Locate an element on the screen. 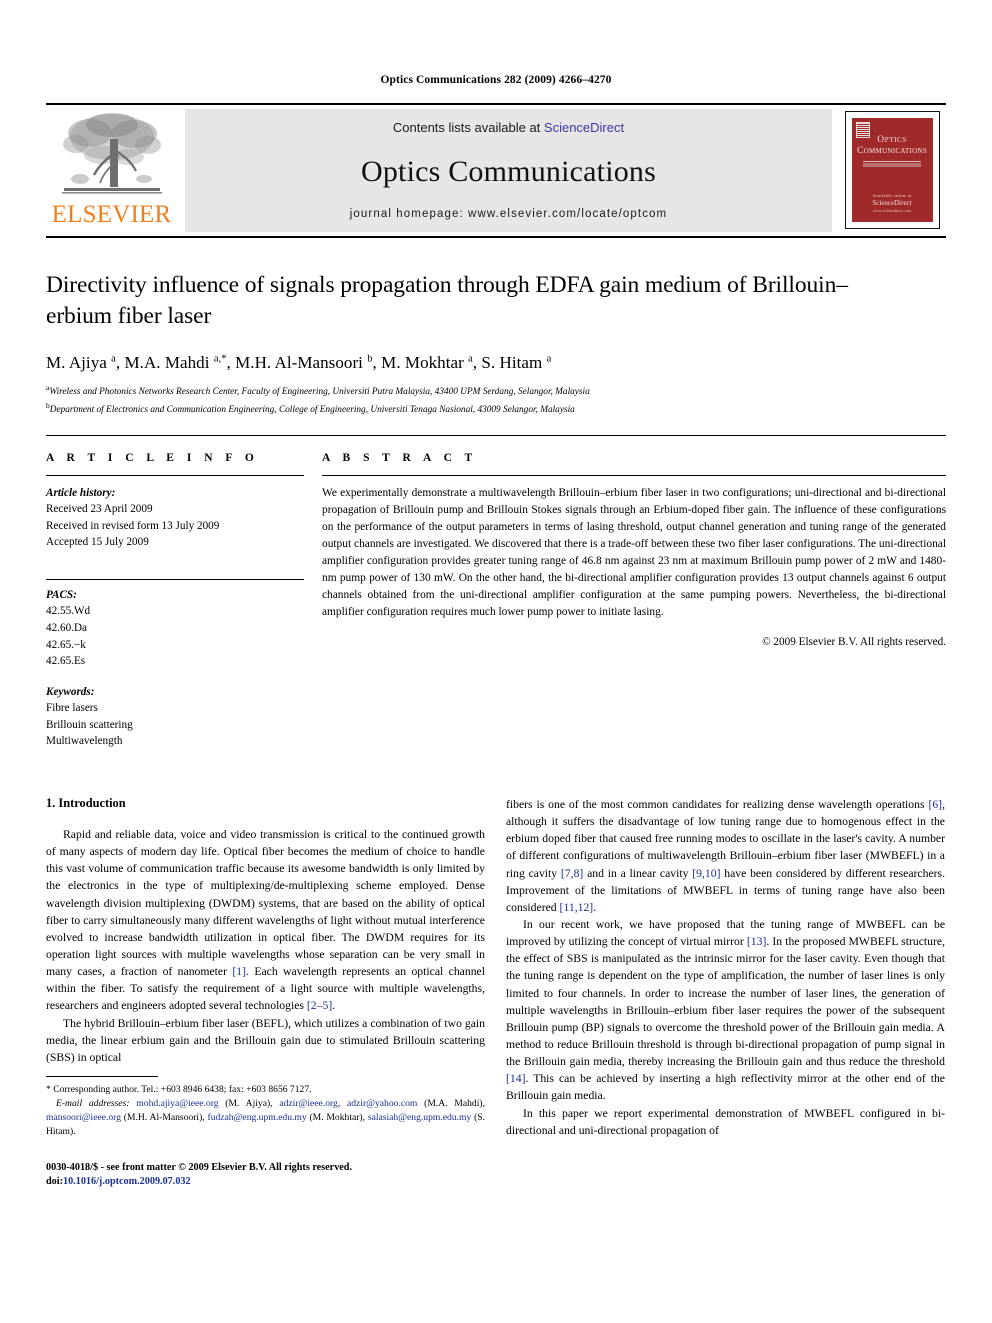 The height and width of the screenshot is (1323, 992). doi-line: doi:10.1016/j.optcom.2009.07.032 is located at coordinates (265, 1182).